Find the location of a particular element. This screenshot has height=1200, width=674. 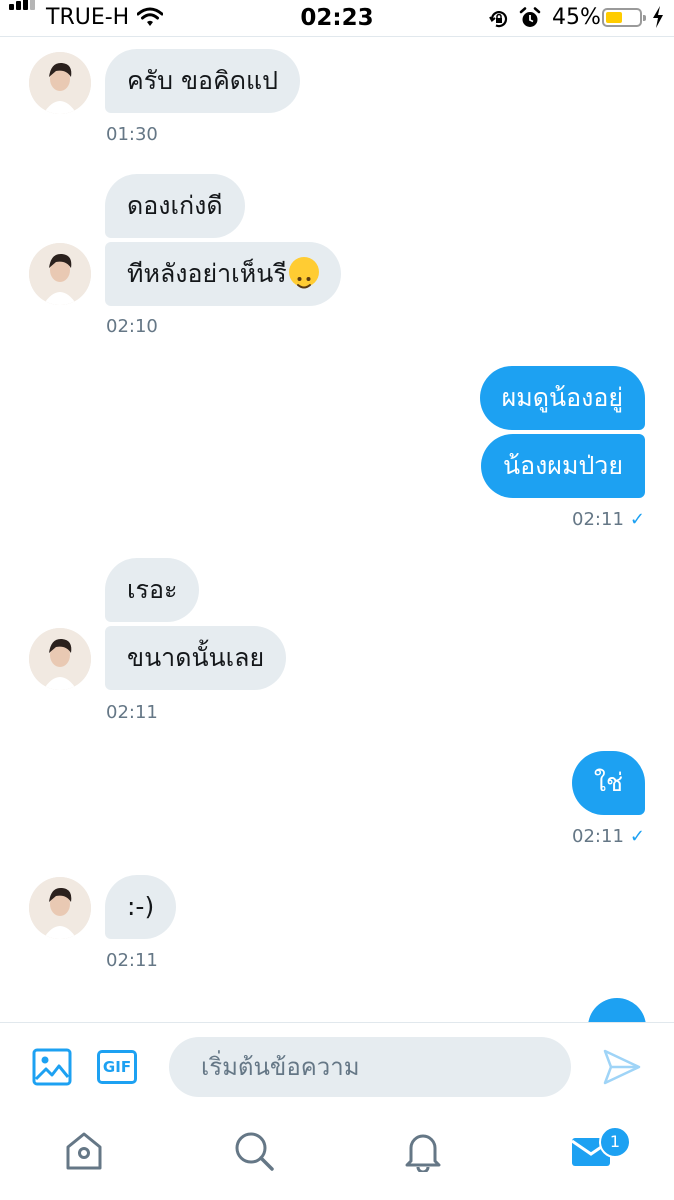

image-icon is located at coordinates (52, 1067).